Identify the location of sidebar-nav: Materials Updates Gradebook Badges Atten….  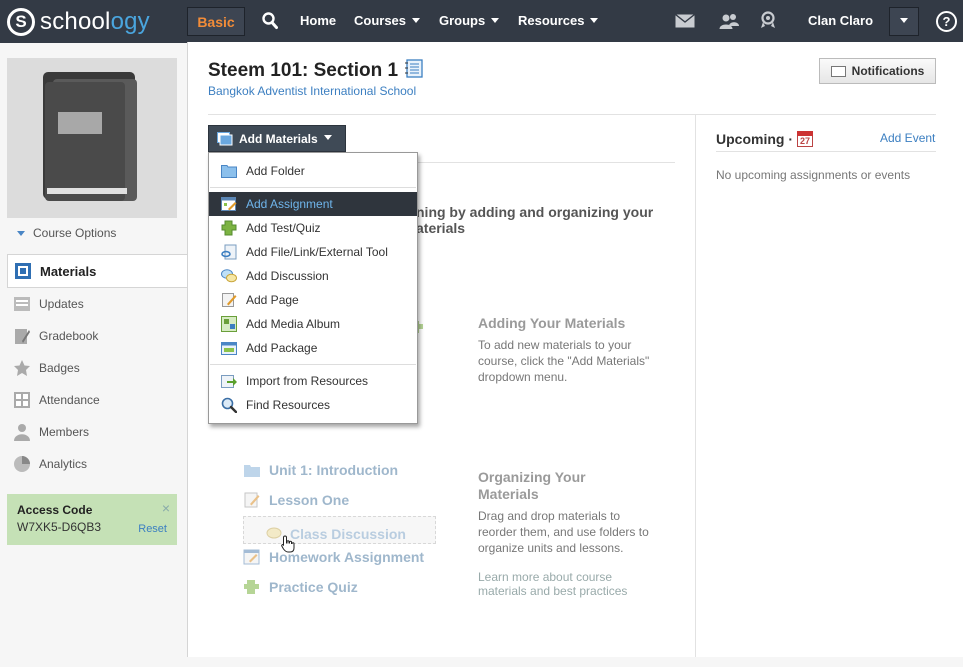
(97, 367).